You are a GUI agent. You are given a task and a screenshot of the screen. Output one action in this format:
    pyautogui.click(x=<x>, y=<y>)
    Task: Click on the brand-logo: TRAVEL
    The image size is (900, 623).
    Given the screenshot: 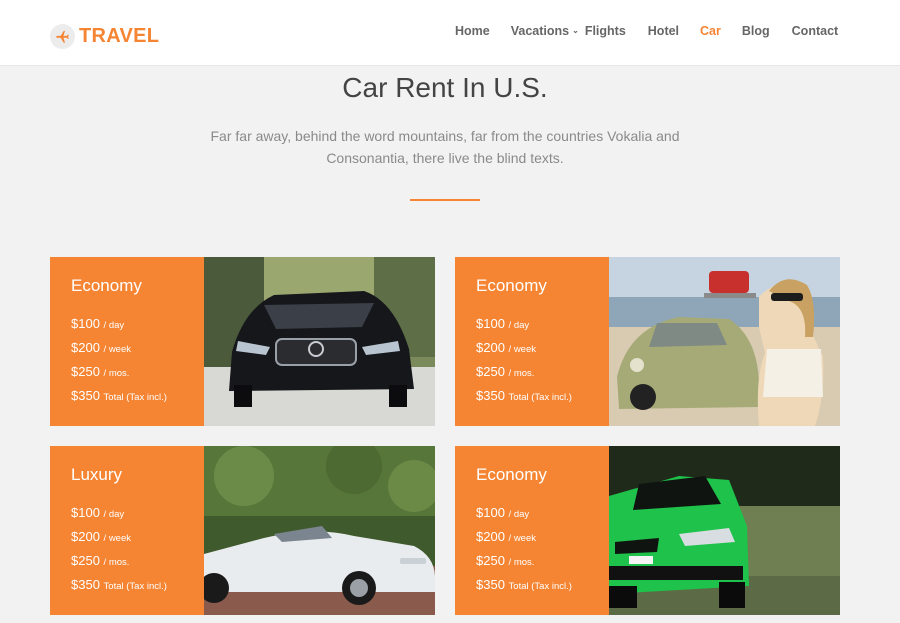 What is the action you would take?
    pyautogui.click(x=104, y=36)
    